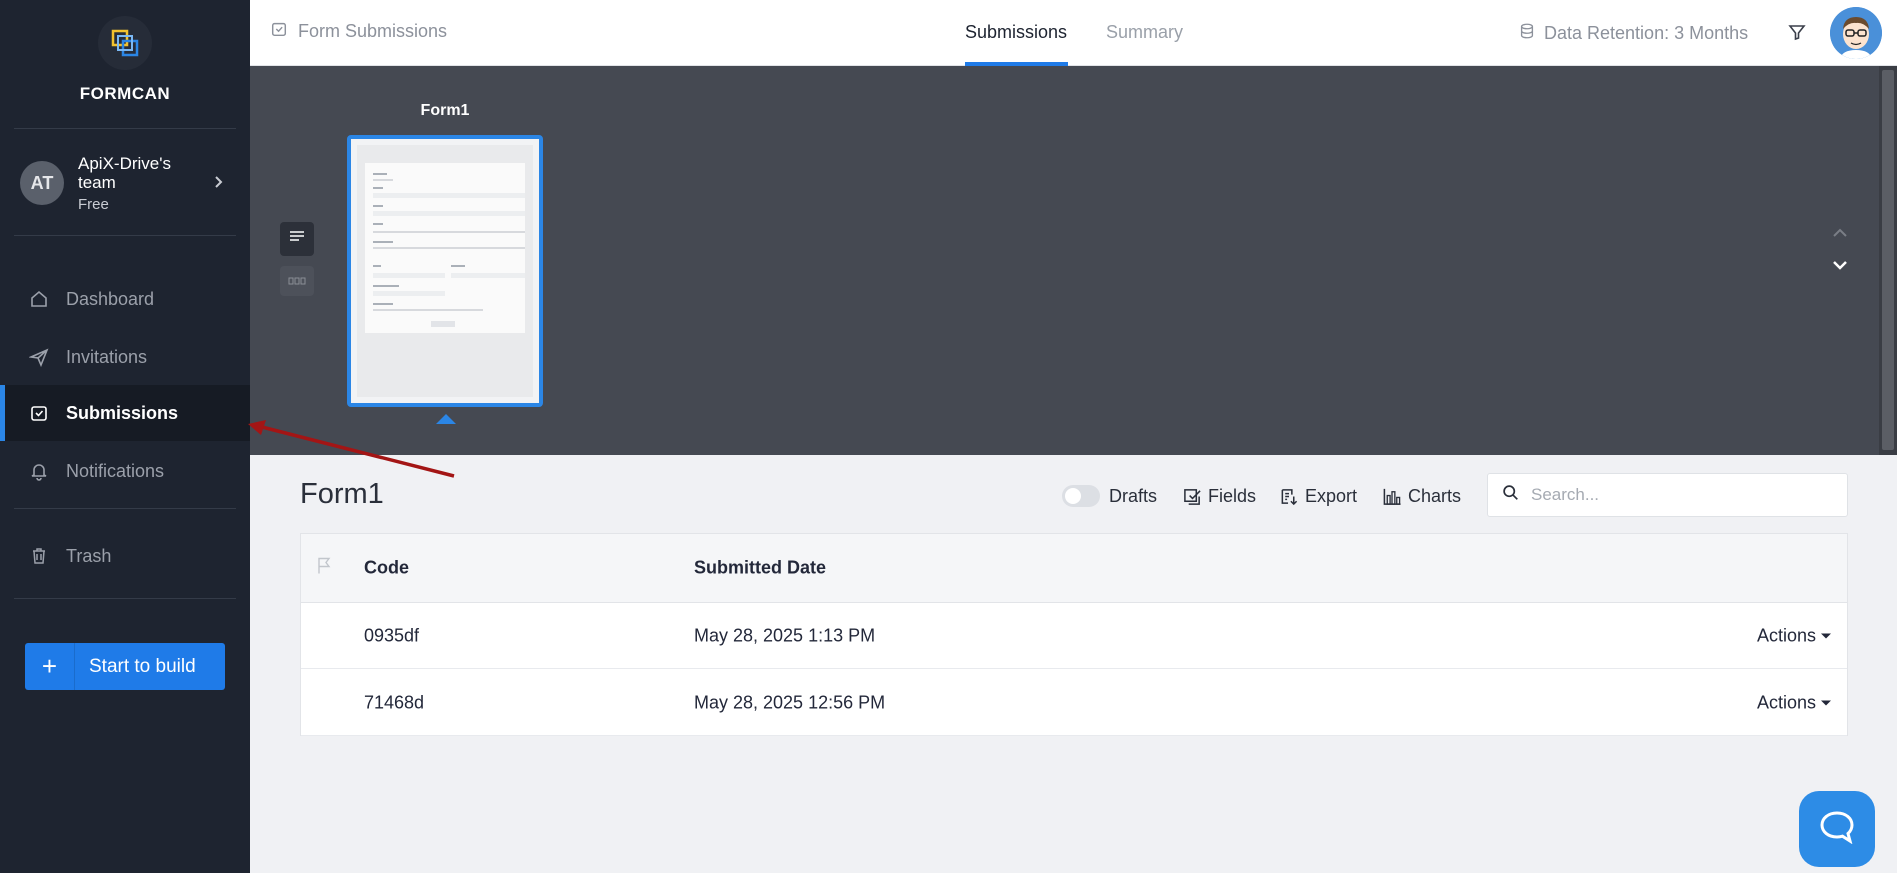 Image resolution: width=1897 pixels, height=873 pixels. What do you see at coordinates (342, 494) in the screenshot?
I see `page-title: Form1` at bounding box center [342, 494].